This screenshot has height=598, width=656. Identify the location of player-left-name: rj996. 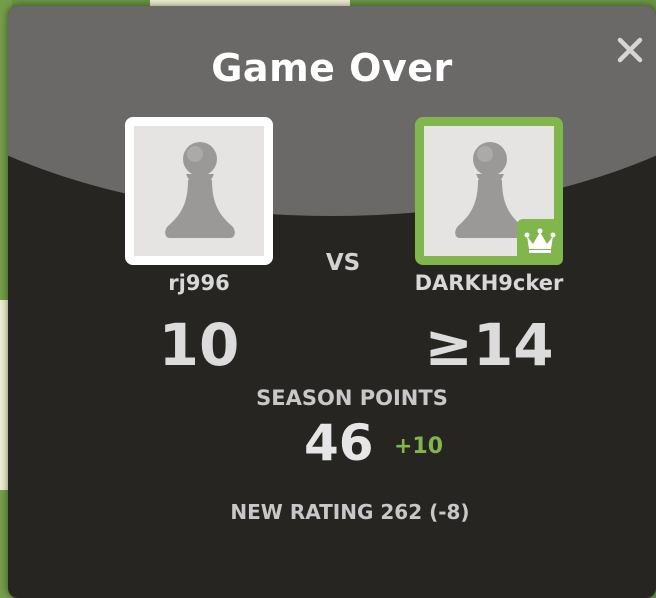
(199, 283).